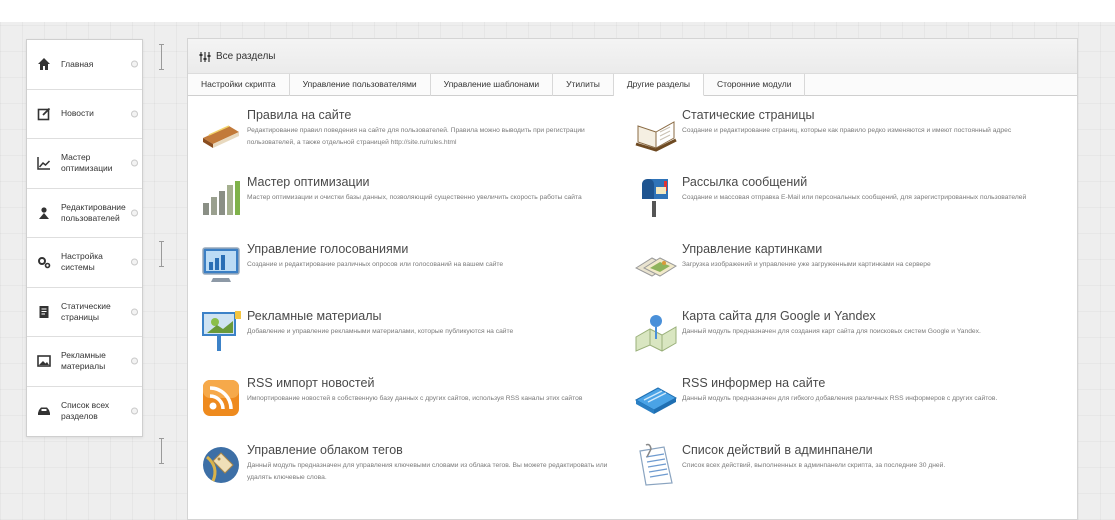  What do you see at coordinates (44, 64) in the screenshot?
I see `home-icon` at bounding box center [44, 64].